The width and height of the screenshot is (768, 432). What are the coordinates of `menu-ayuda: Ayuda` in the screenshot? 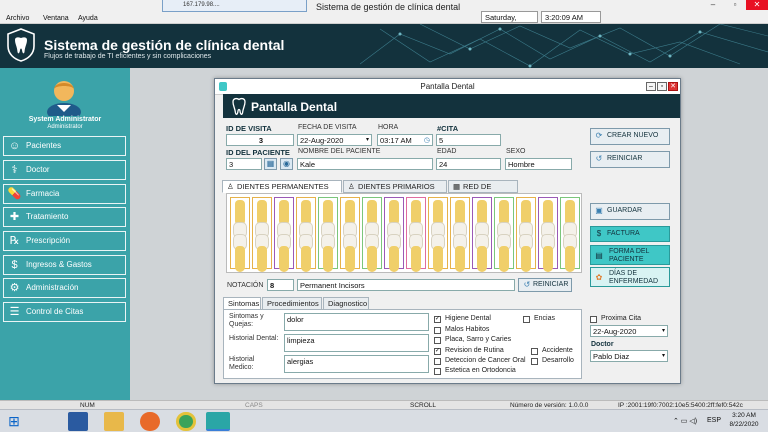 It's located at (88, 18).